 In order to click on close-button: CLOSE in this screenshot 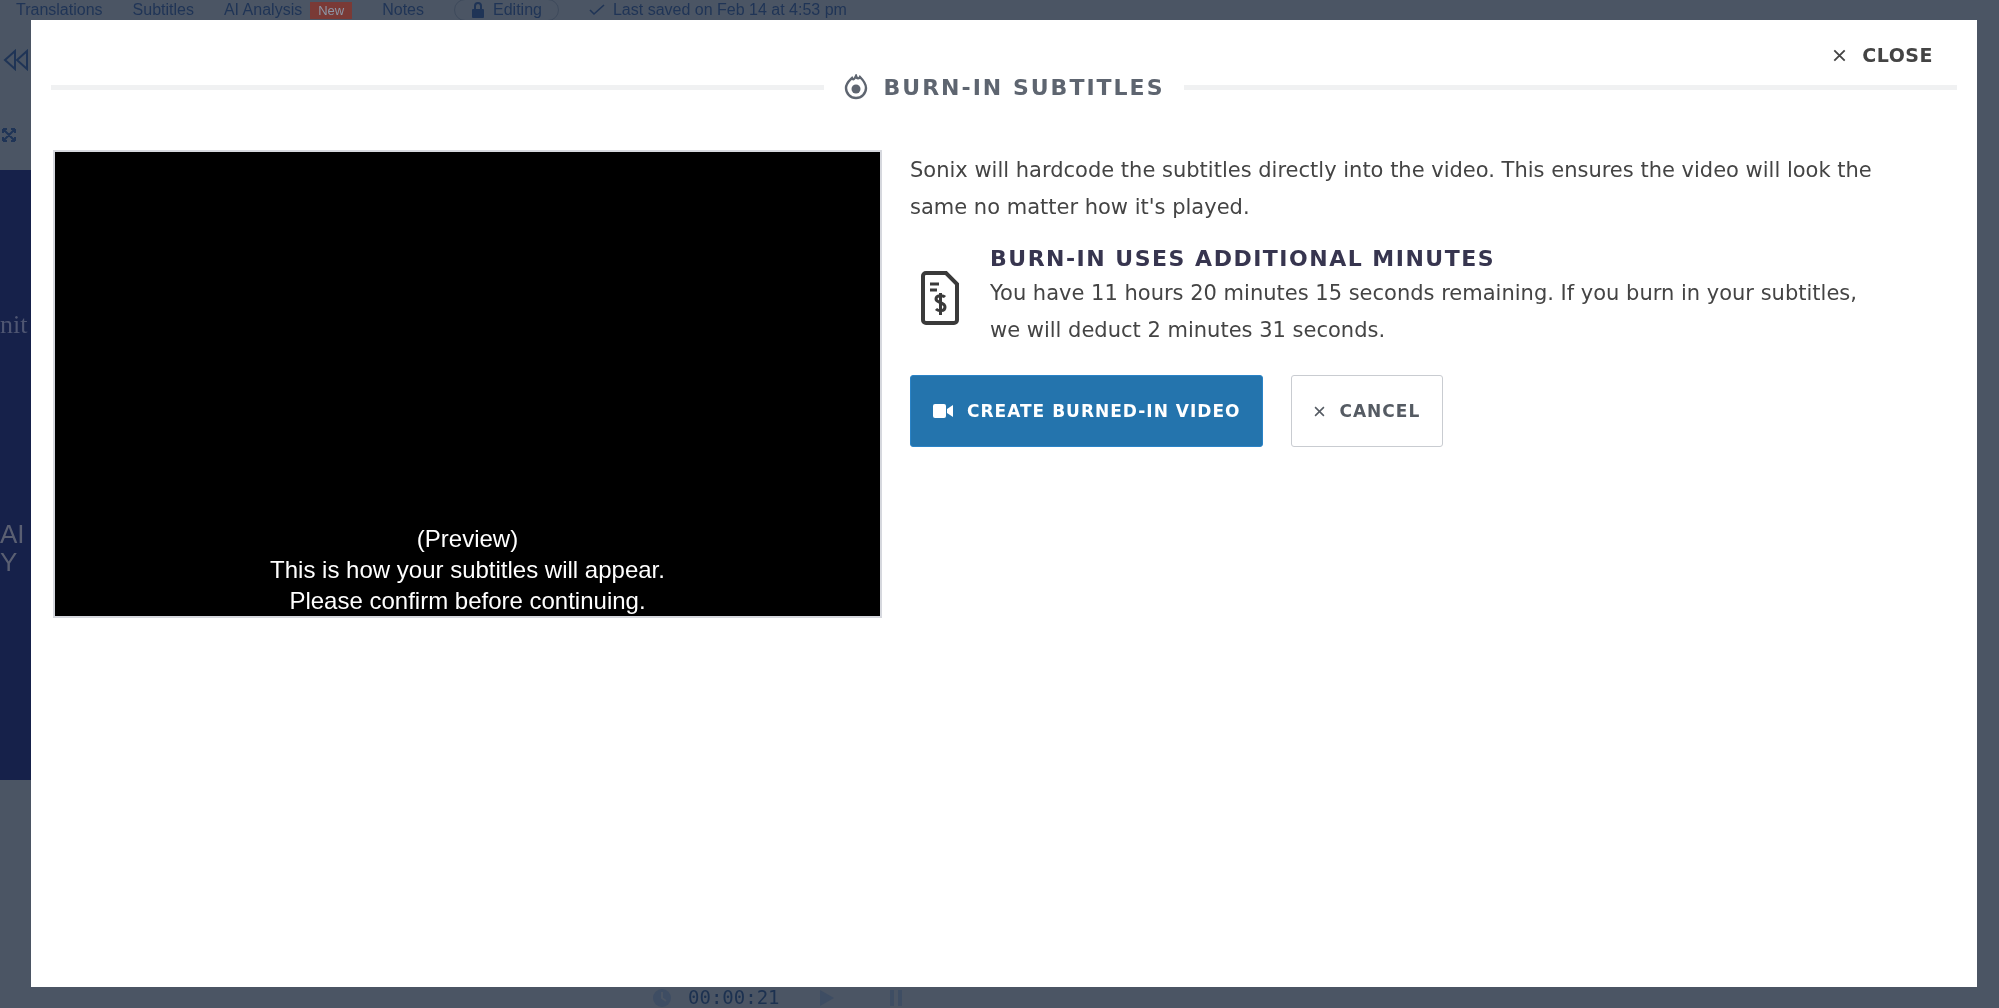, I will do `click(1883, 55)`.